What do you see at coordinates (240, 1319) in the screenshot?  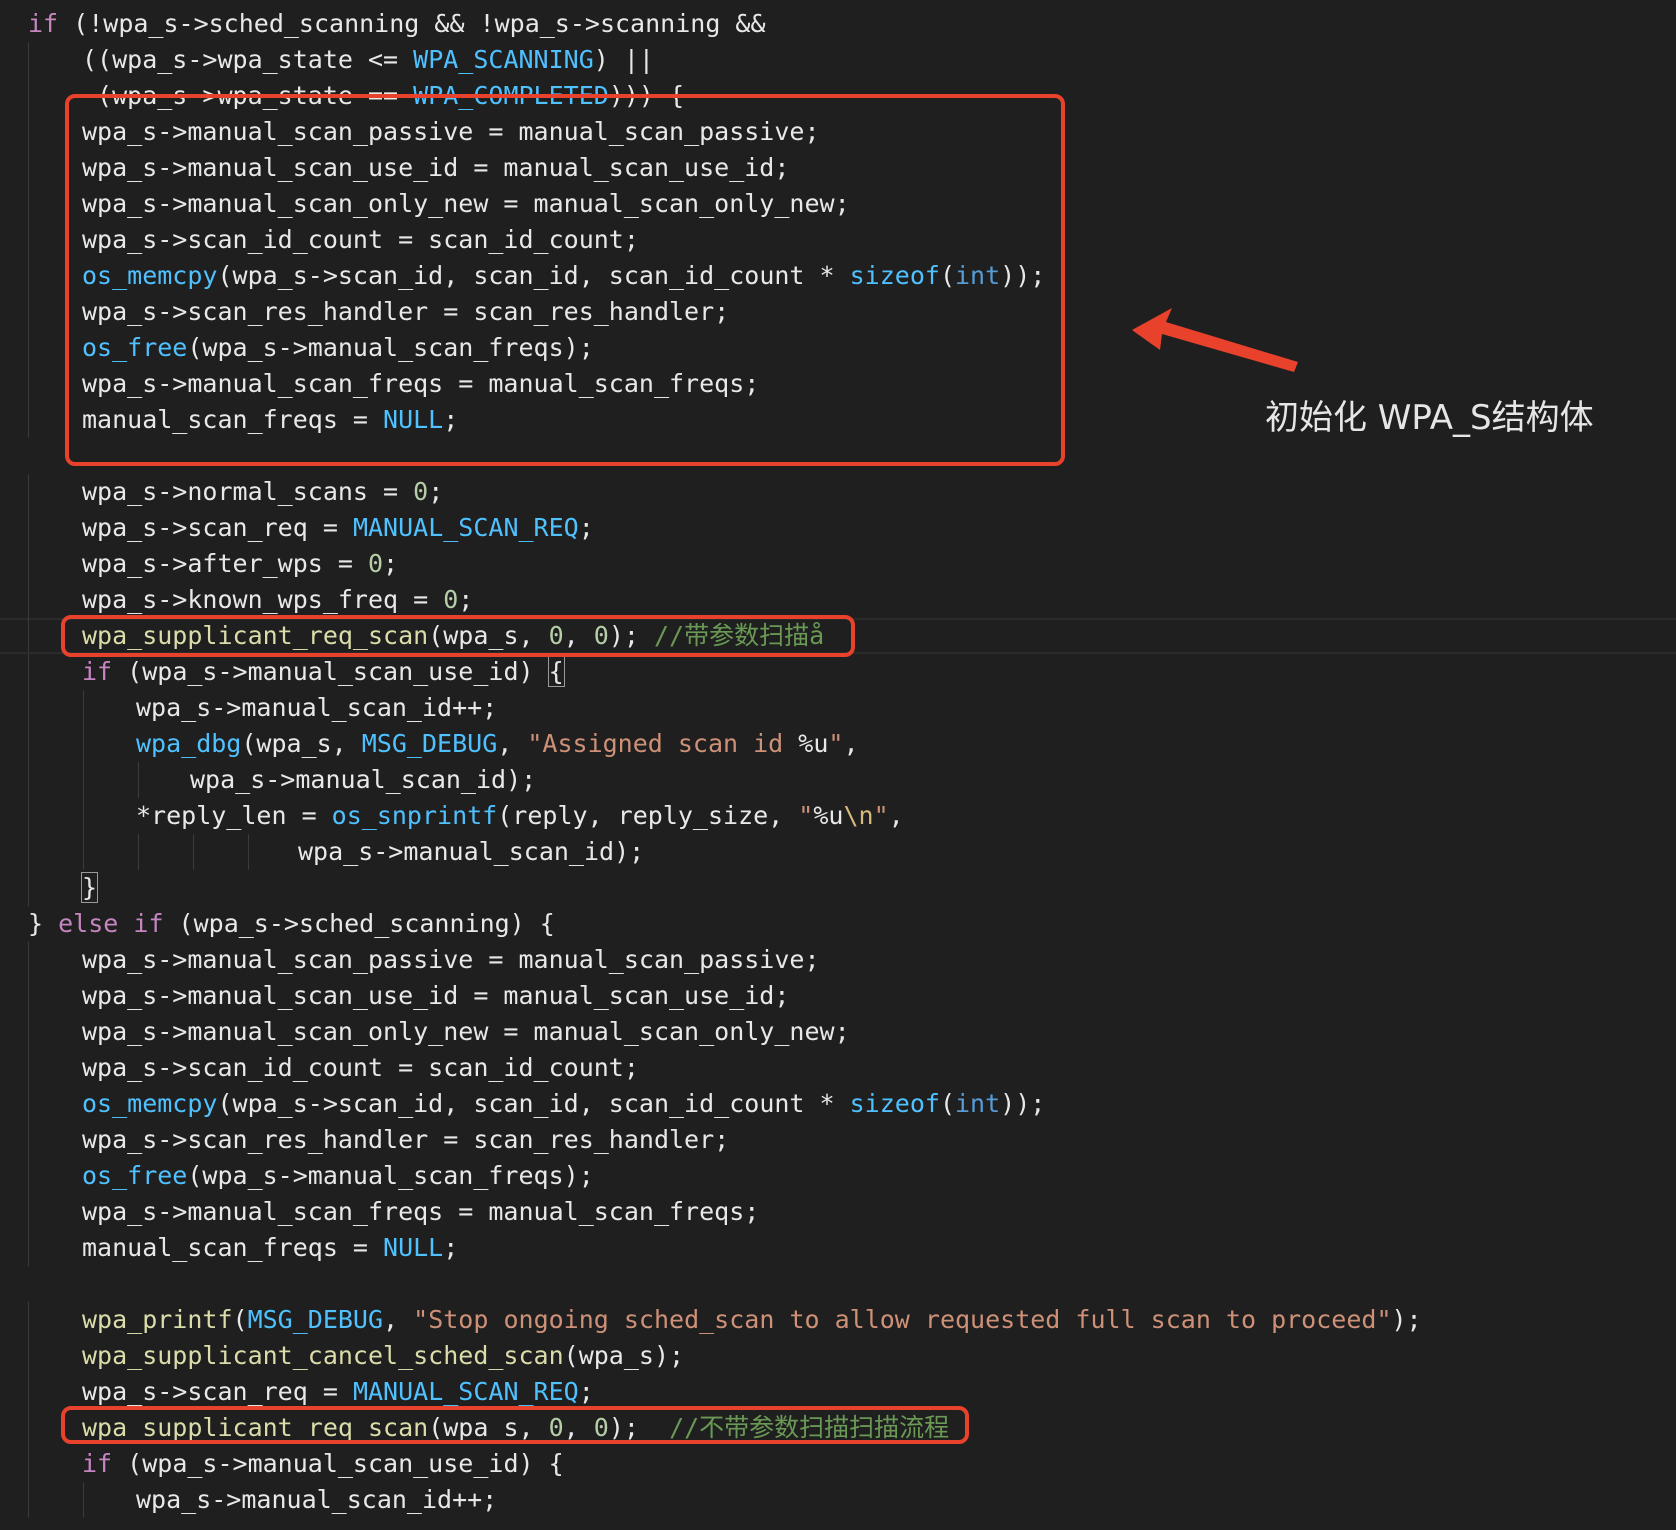 I see `code-token: (` at bounding box center [240, 1319].